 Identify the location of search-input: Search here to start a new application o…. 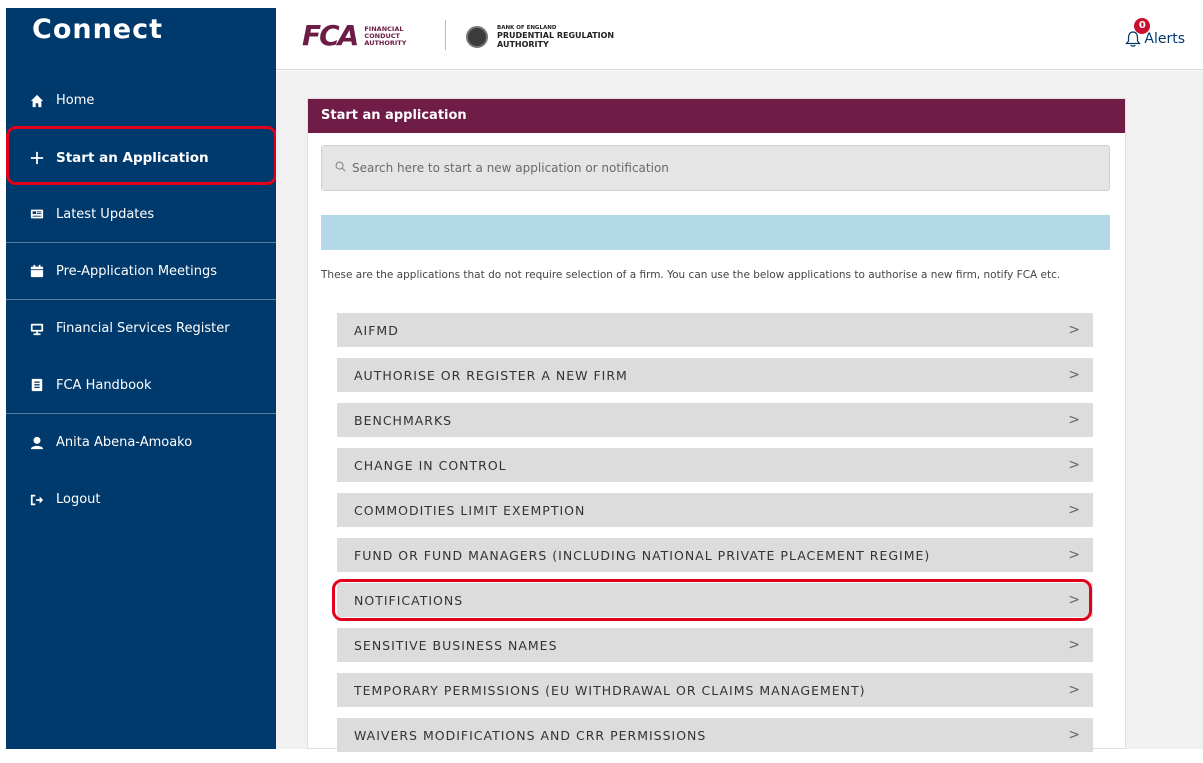
(715, 168).